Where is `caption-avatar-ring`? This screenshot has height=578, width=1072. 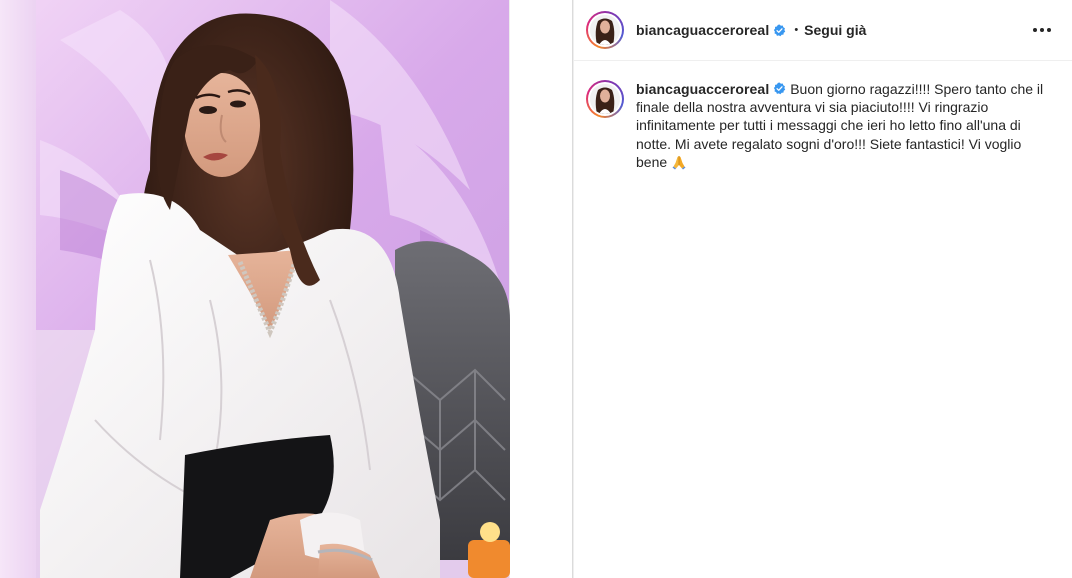
caption-avatar-ring is located at coordinates (605, 99).